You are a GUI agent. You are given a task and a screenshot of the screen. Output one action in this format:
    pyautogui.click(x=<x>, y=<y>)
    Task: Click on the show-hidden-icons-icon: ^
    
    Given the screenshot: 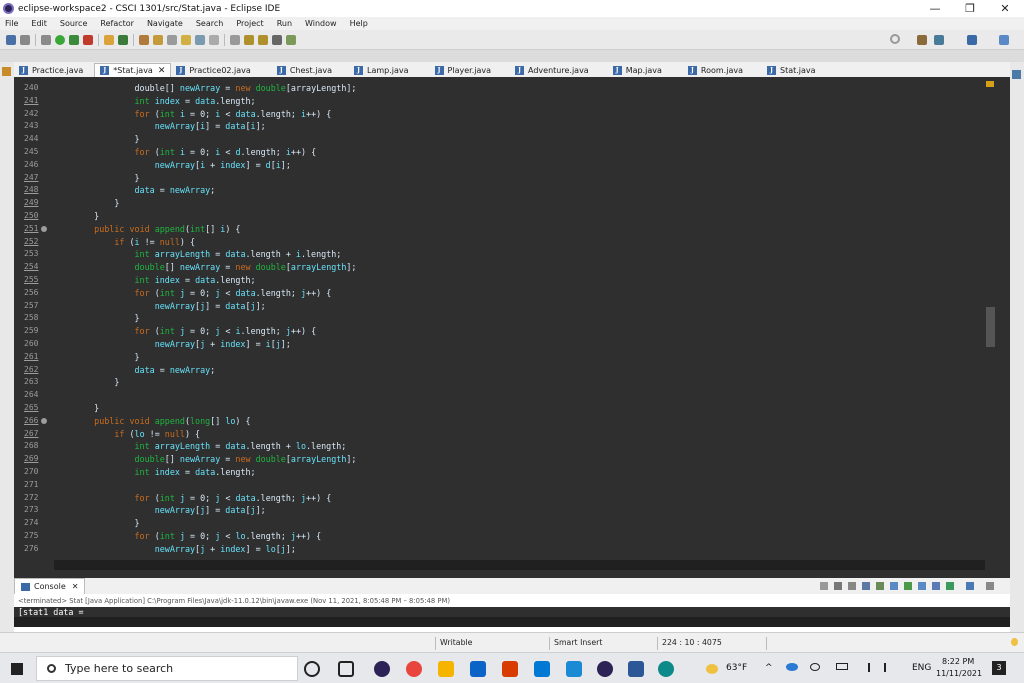 What is the action you would take?
    pyautogui.click(x=769, y=668)
    